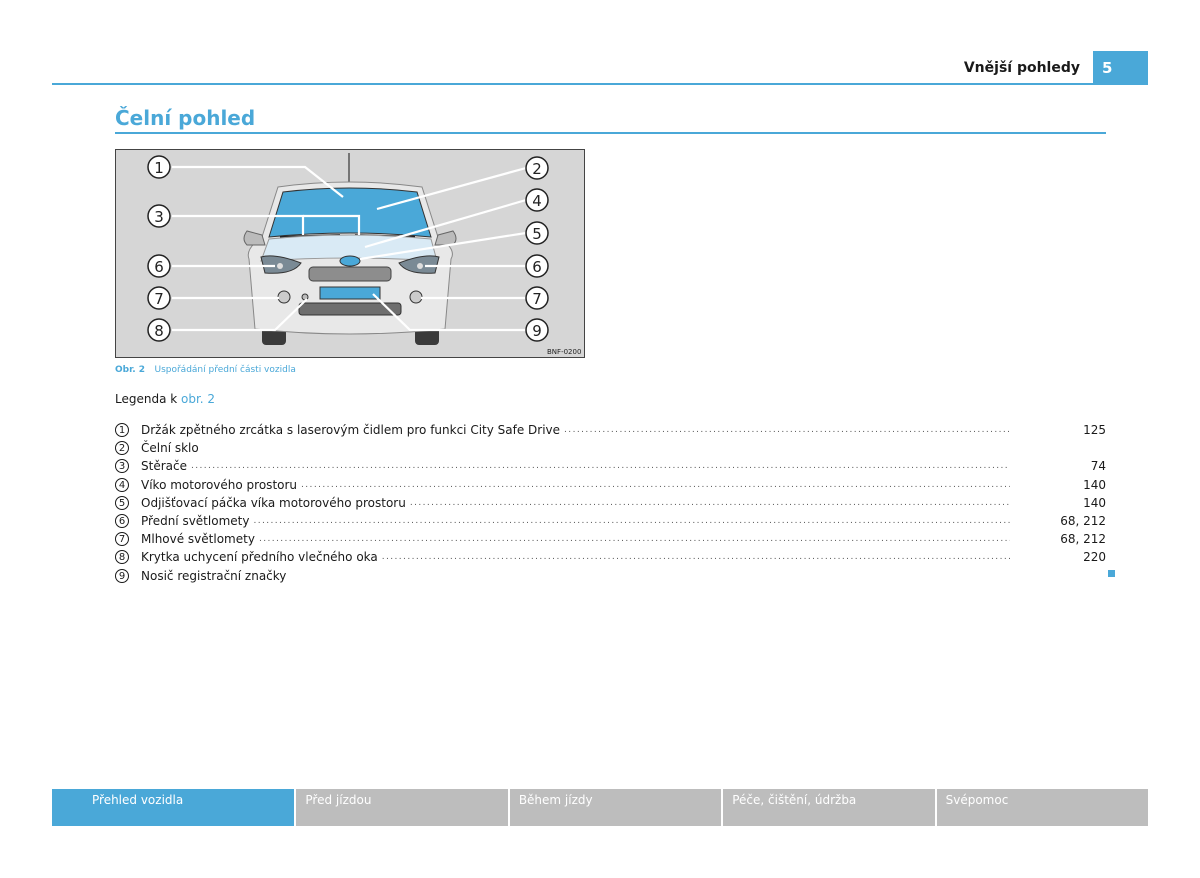 Image resolution: width=1200 pixels, height=878 pixels. Describe the element at coordinates (219, 484) in the screenshot. I see `legend-item-label: Víko motorového prostoru` at that location.